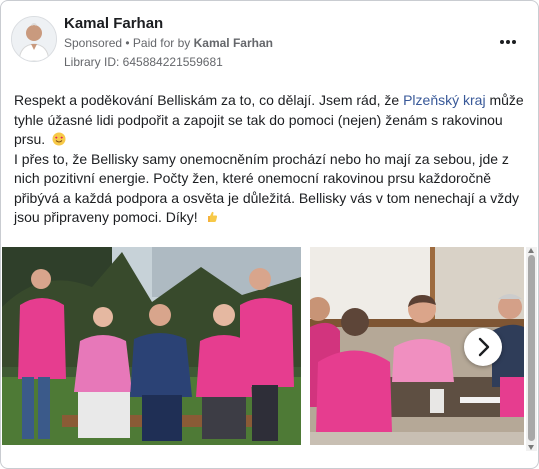 The width and height of the screenshot is (539, 469). I want to click on scroll-up-arrow-icon, so click(531, 250).